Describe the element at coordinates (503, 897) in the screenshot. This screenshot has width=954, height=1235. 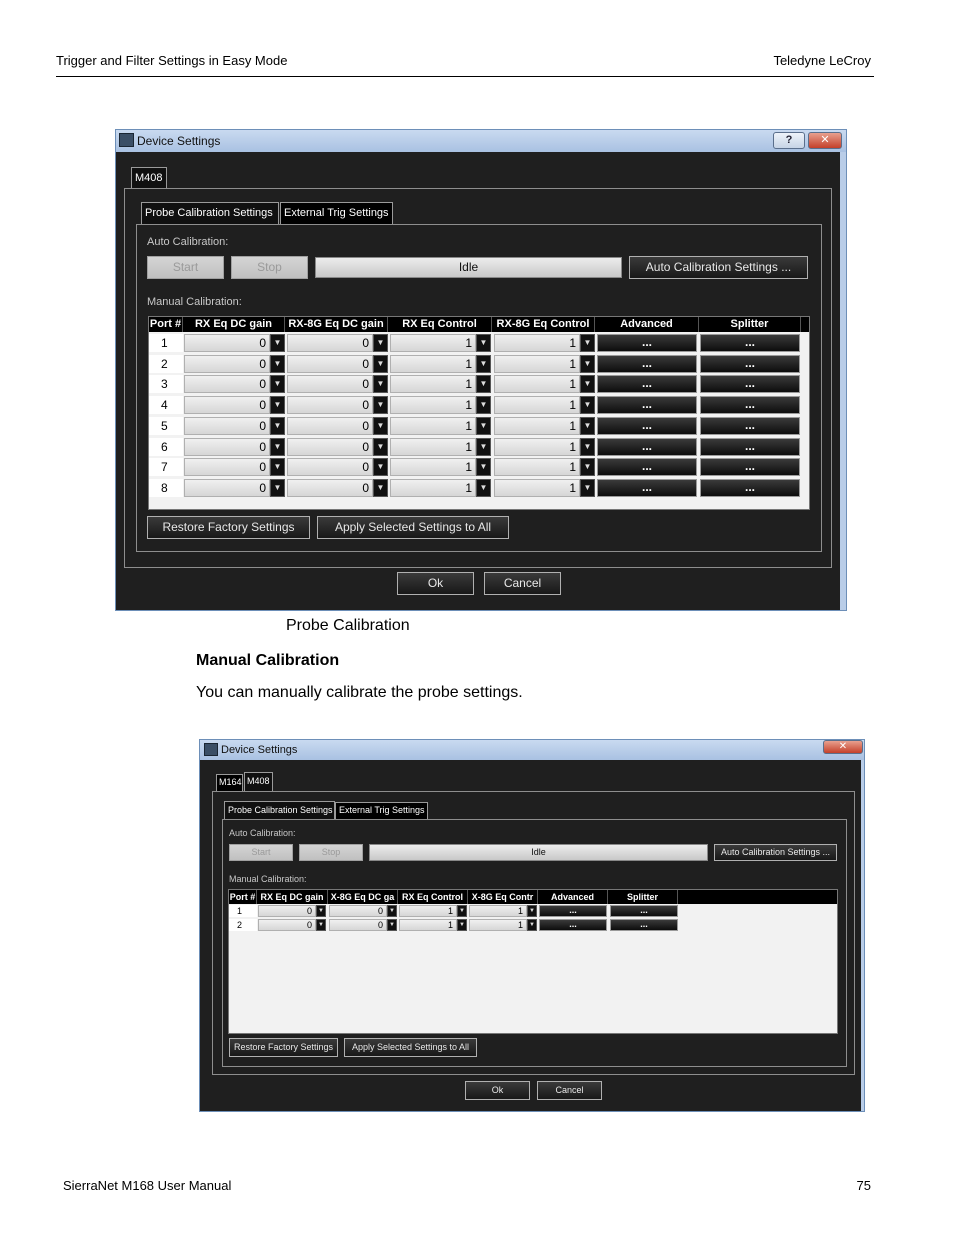
I see `column-rx8g-eq-control-header: X-8G Eq Contr` at that location.